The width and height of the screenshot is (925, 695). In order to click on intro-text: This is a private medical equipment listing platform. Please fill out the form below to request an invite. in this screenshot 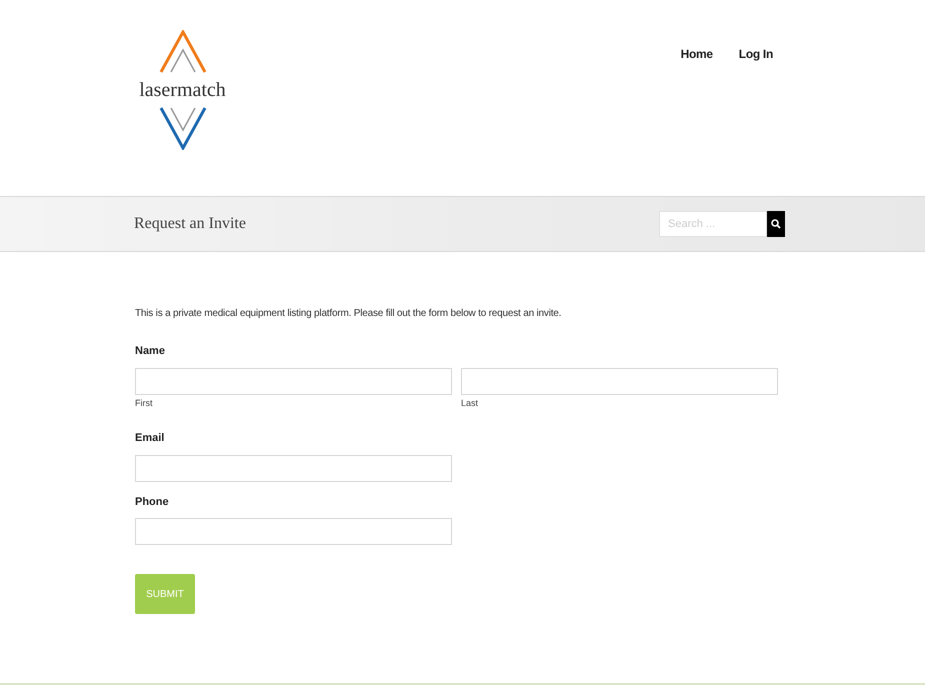, I will do `click(348, 314)`.